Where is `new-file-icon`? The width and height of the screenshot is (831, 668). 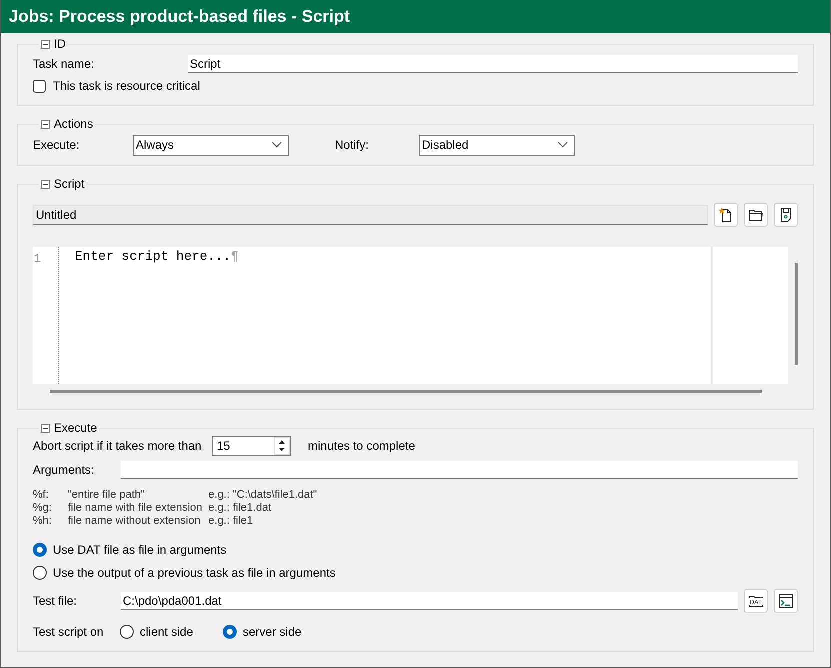 new-file-icon is located at coordinates (726, 215).